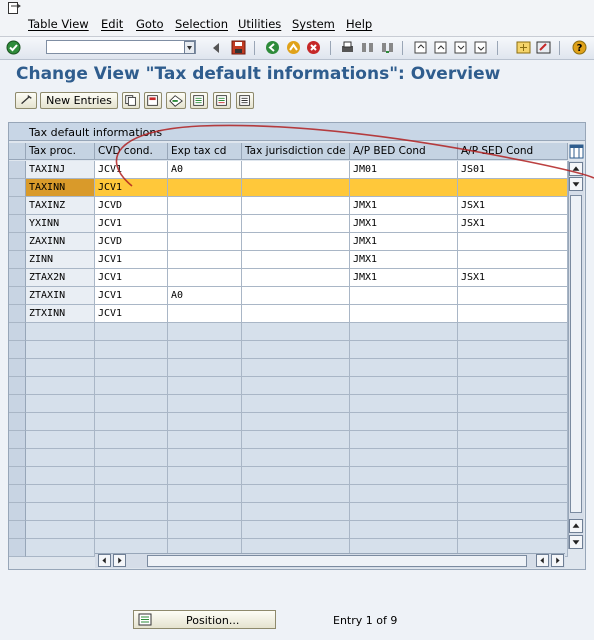 This screenshot has height=640, width=594. What do you see at coordinates (112, 24) in the screenshot?
I see `menu-edit: Edit` at bounding box center [112, 24].